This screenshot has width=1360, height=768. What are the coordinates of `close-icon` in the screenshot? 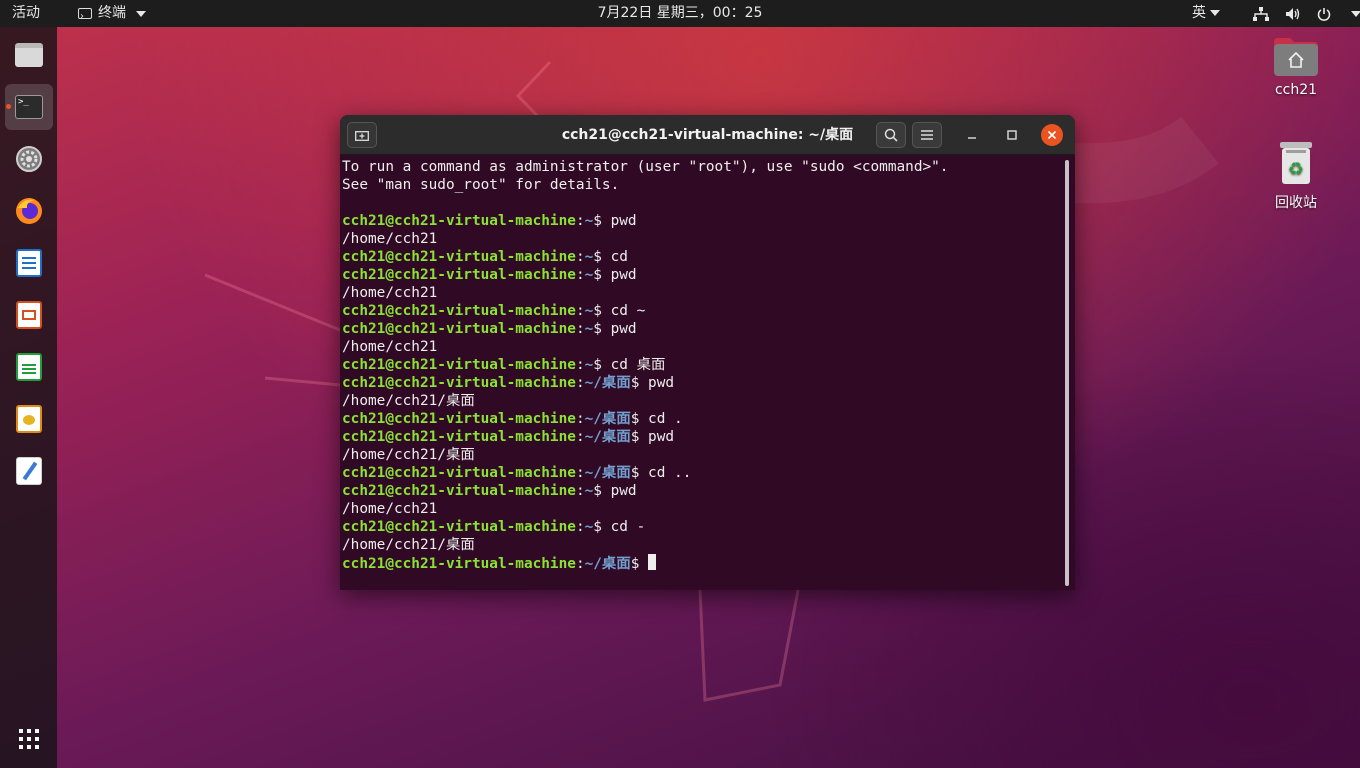 It's located at (1052, 135).